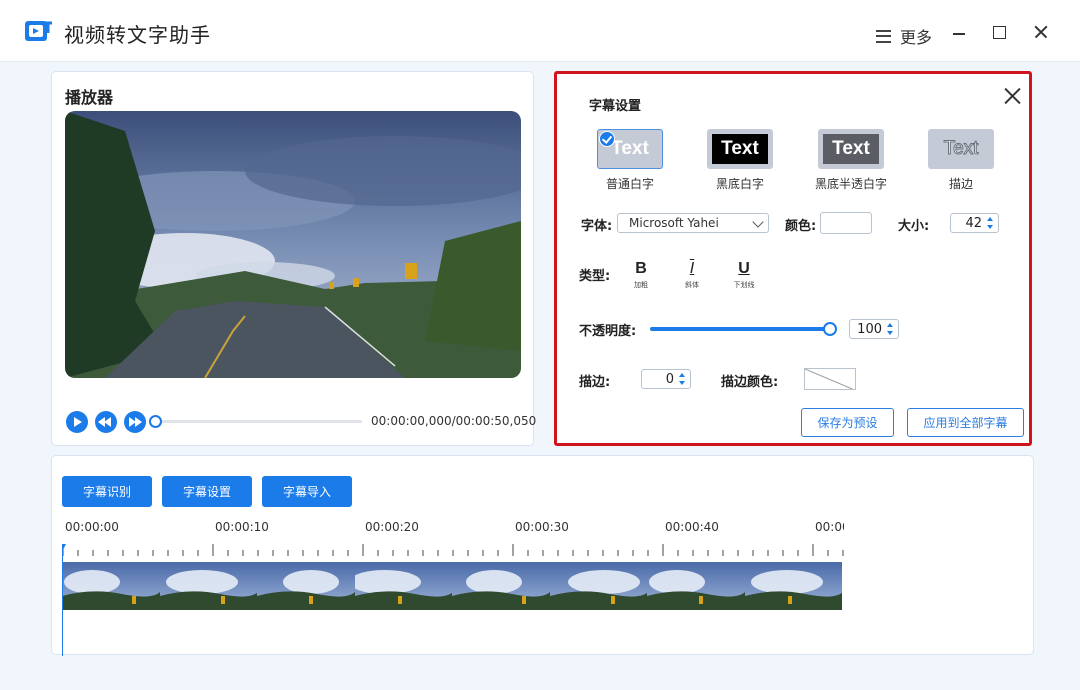 This screenshot has width=1080, height=690. I want to click on tick-label: 00:00:10, so click(242, 527).